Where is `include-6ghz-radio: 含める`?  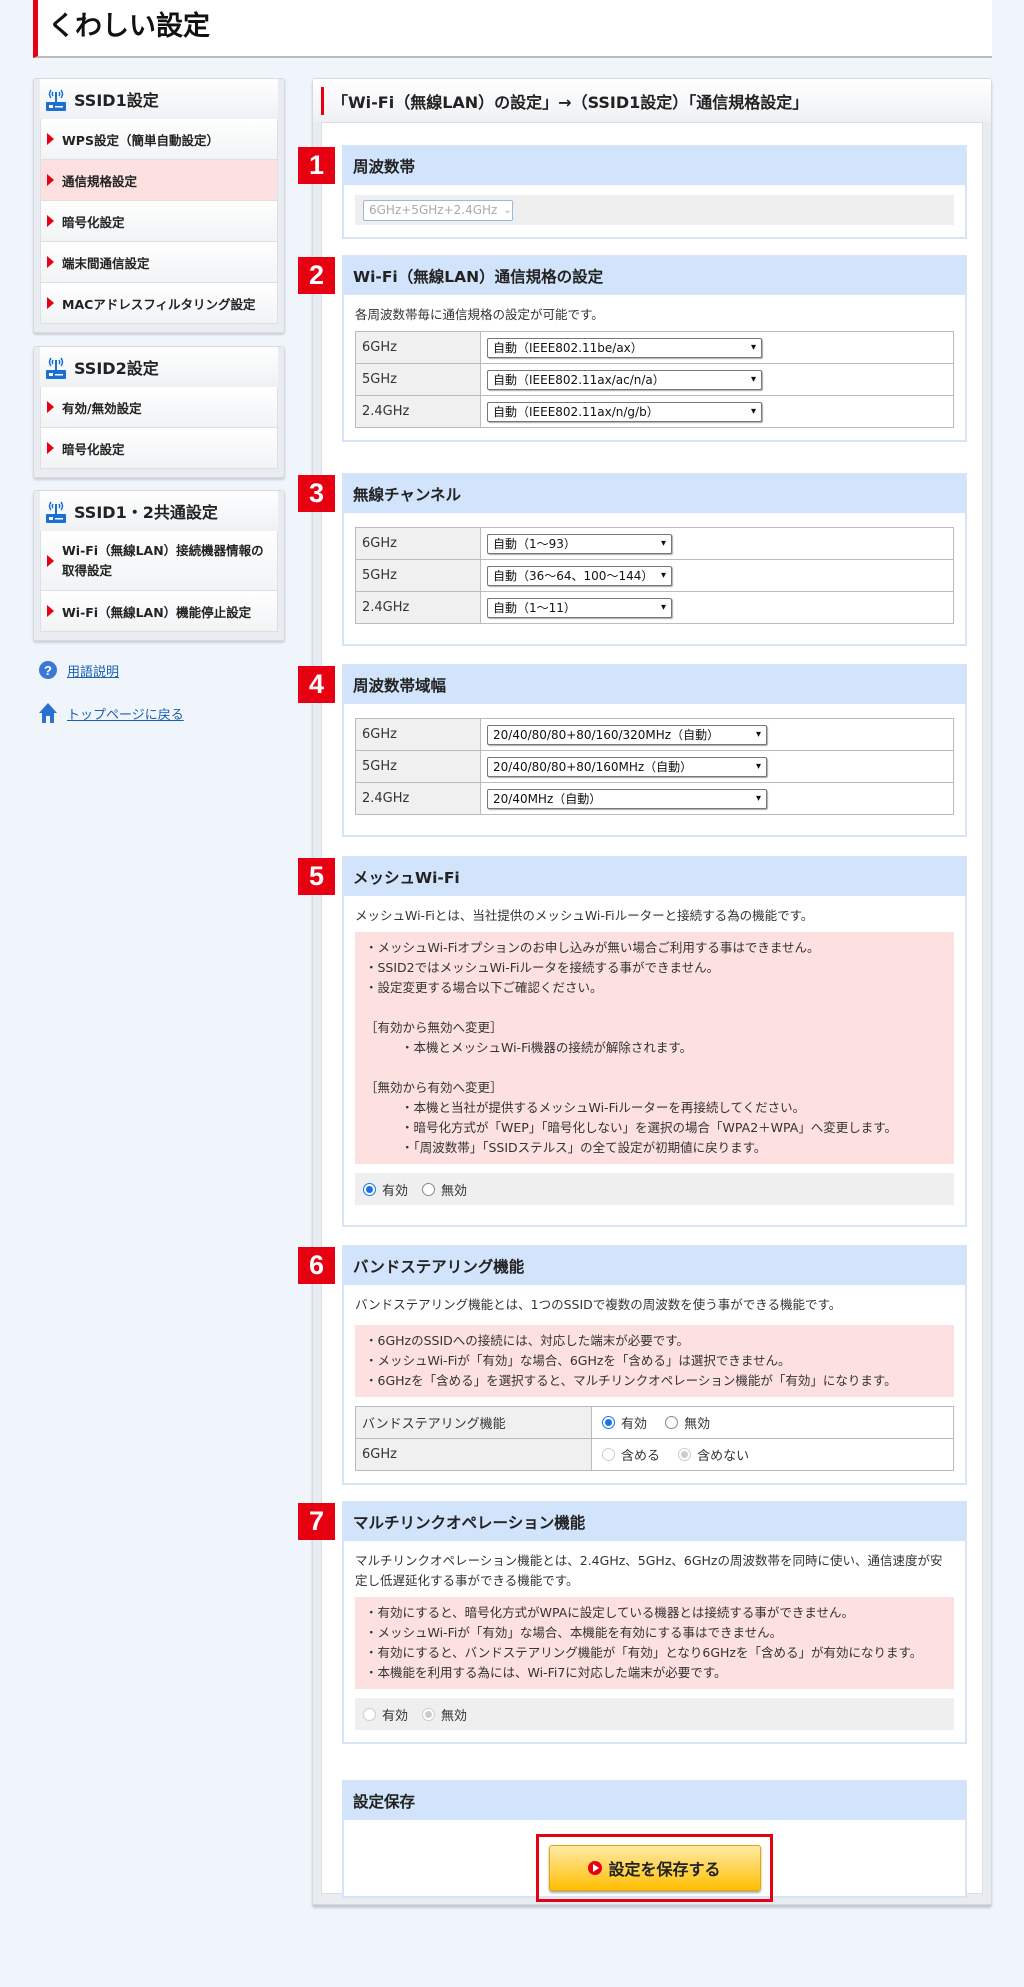
include-6ghz-radio: 含める is located at coordinates (631, 1454).